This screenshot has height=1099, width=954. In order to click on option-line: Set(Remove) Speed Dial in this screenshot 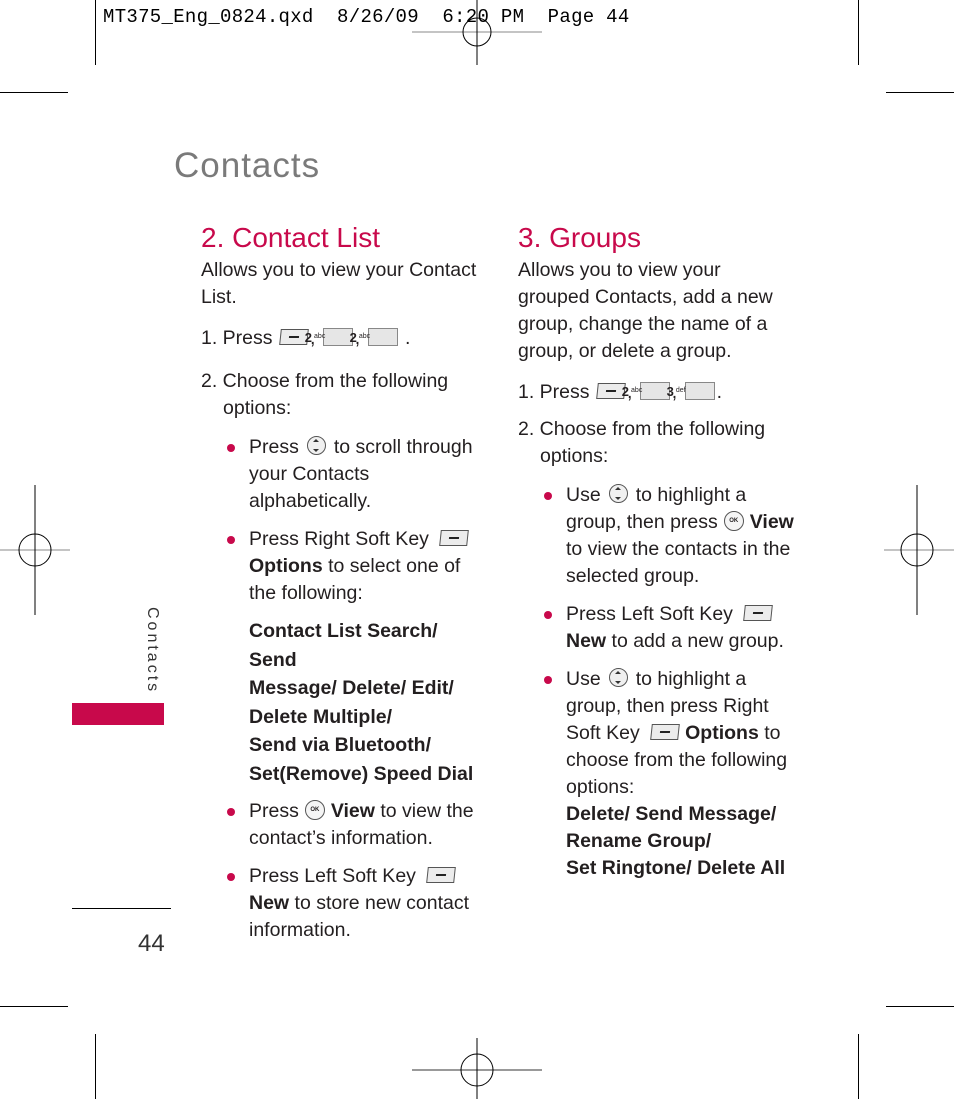, I will do `click(361, 773)`.